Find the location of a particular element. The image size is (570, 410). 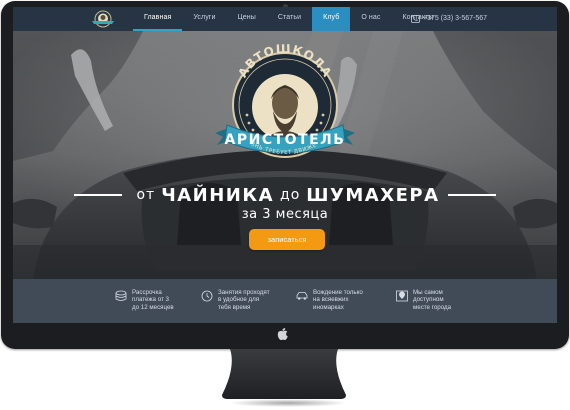

monitor-stand is located at coordinates (284, 374).